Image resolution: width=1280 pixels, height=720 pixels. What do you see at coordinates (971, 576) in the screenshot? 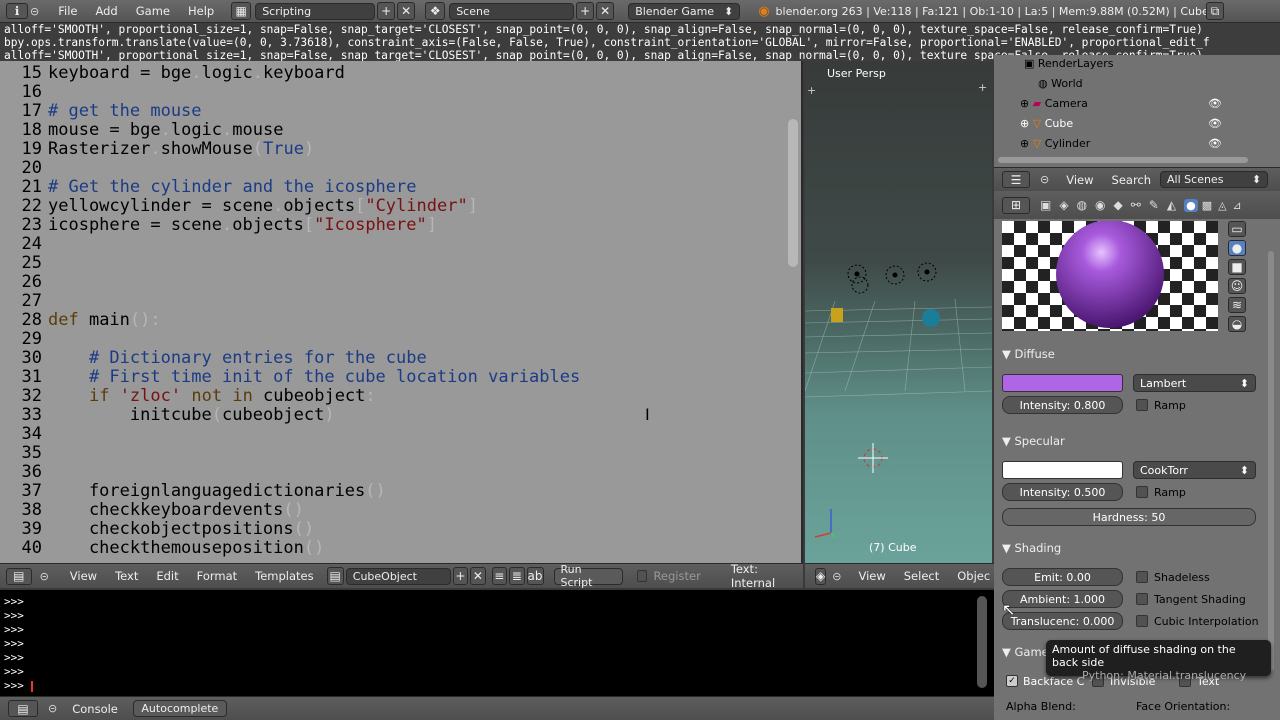
I see `menu-object: Objec` at bounding box center [971, 576].